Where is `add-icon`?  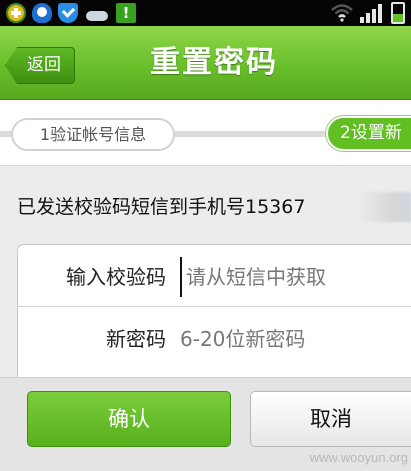 add-icon is located at coordinates (16, 13).